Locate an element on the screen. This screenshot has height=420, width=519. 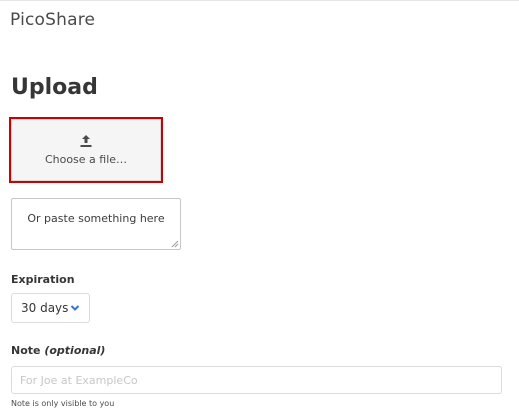
note-label-text: Note is located at coordinates (26, 350).